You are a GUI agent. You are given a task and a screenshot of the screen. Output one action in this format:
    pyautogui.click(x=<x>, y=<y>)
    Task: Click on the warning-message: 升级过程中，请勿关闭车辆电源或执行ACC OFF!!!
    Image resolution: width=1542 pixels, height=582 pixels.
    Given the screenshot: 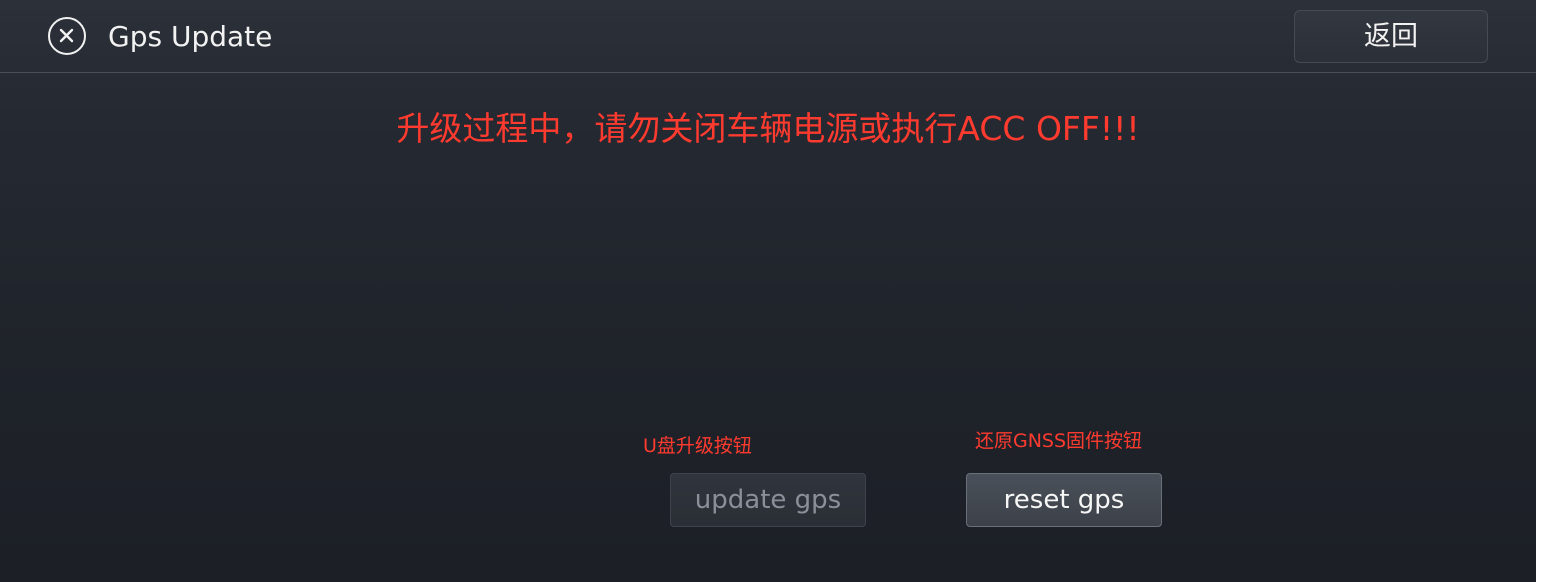 What is the action you would take?
    pyautogui.click(x=768, y=128)
    